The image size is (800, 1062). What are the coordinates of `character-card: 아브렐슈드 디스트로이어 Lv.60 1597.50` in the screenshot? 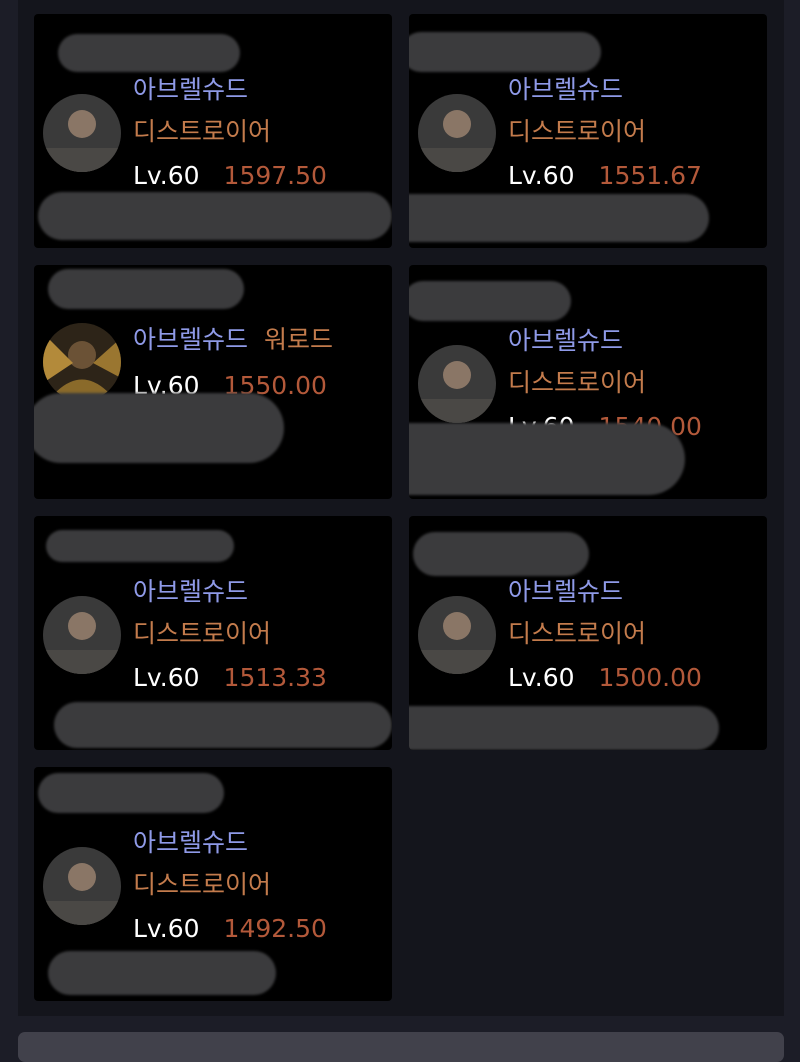 It's located at (213, 131).